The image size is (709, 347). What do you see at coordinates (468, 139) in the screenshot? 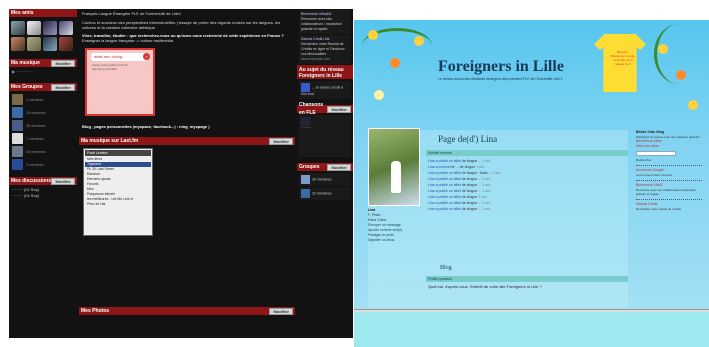
I see `page-title: Page de(d') Lina` at bounding box center [468, 139].